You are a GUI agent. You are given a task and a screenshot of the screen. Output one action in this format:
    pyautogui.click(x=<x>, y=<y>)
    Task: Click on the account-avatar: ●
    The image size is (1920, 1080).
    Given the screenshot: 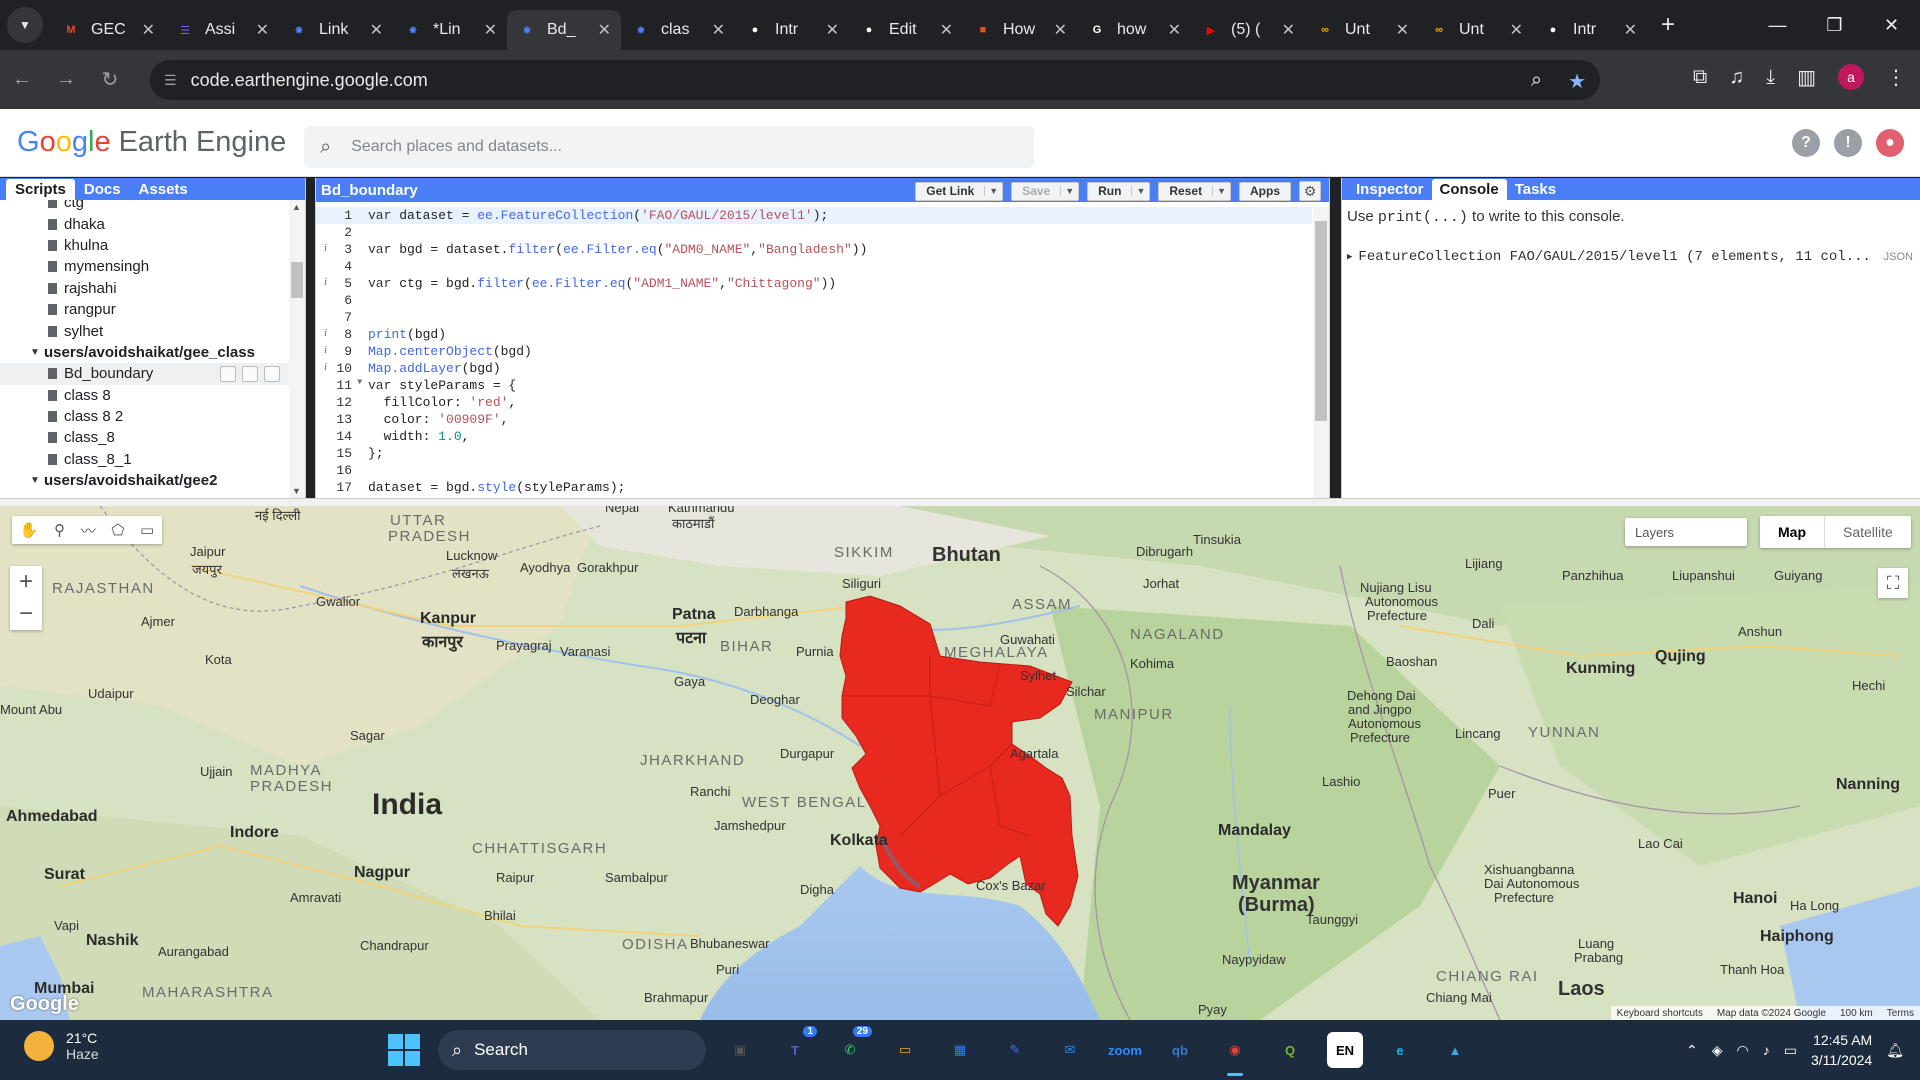 What is the action you would take?
    pyautogui.click(x=1890, y=143)
    